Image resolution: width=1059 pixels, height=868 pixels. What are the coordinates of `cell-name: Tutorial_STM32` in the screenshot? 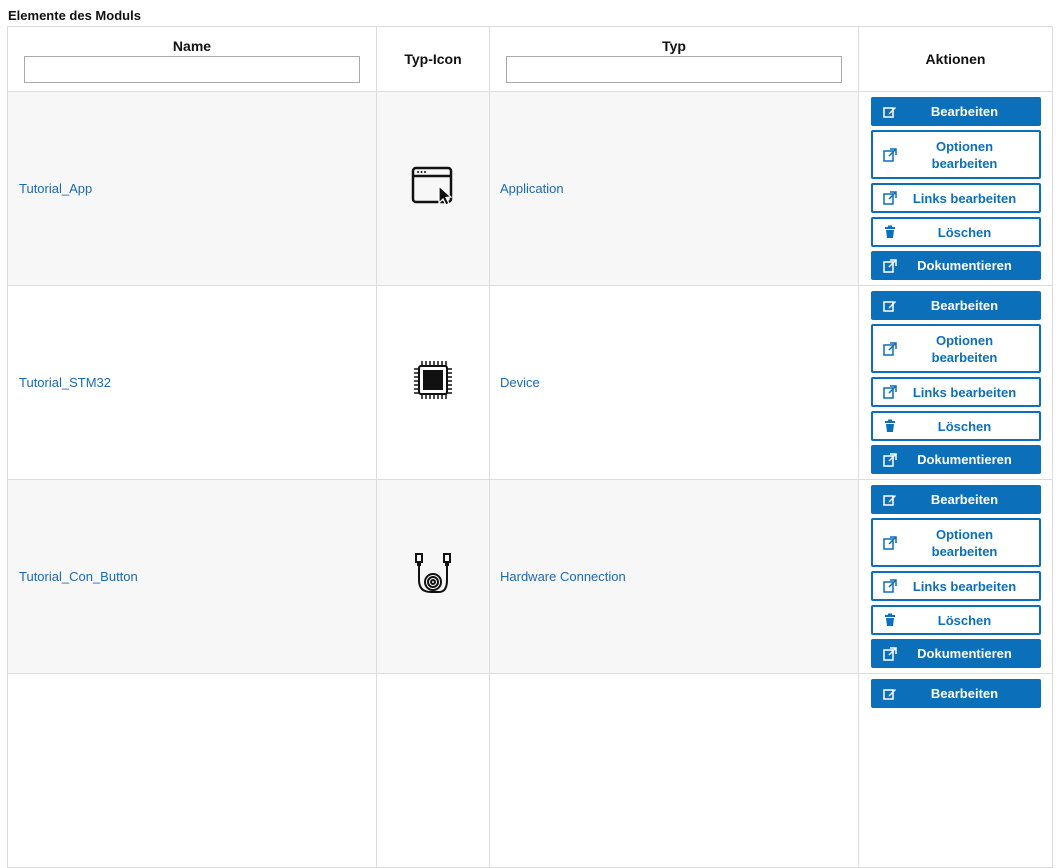 It's located at (192, 382).